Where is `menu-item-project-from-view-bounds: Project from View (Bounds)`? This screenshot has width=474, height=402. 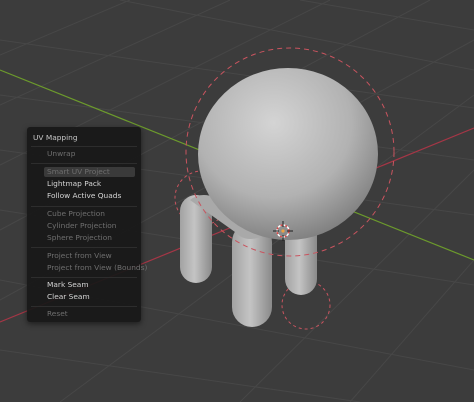 menu-item-project-from-view-bounds: Project from View (Bounds) is located at coordinates (97, 268).